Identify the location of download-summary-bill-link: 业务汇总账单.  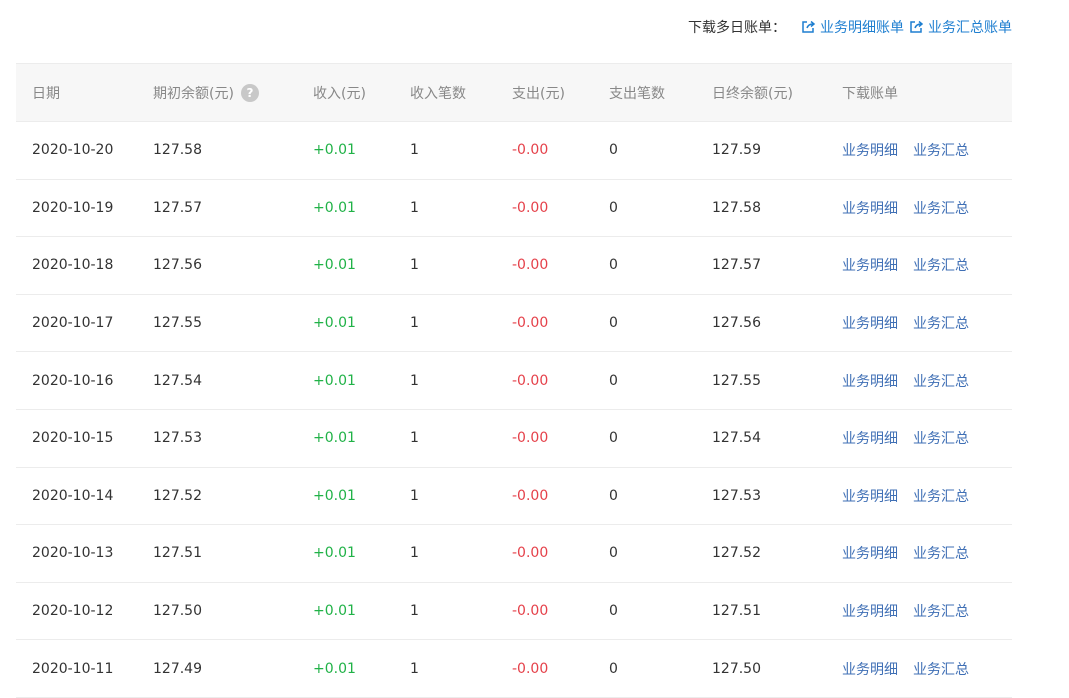
(960, 27).